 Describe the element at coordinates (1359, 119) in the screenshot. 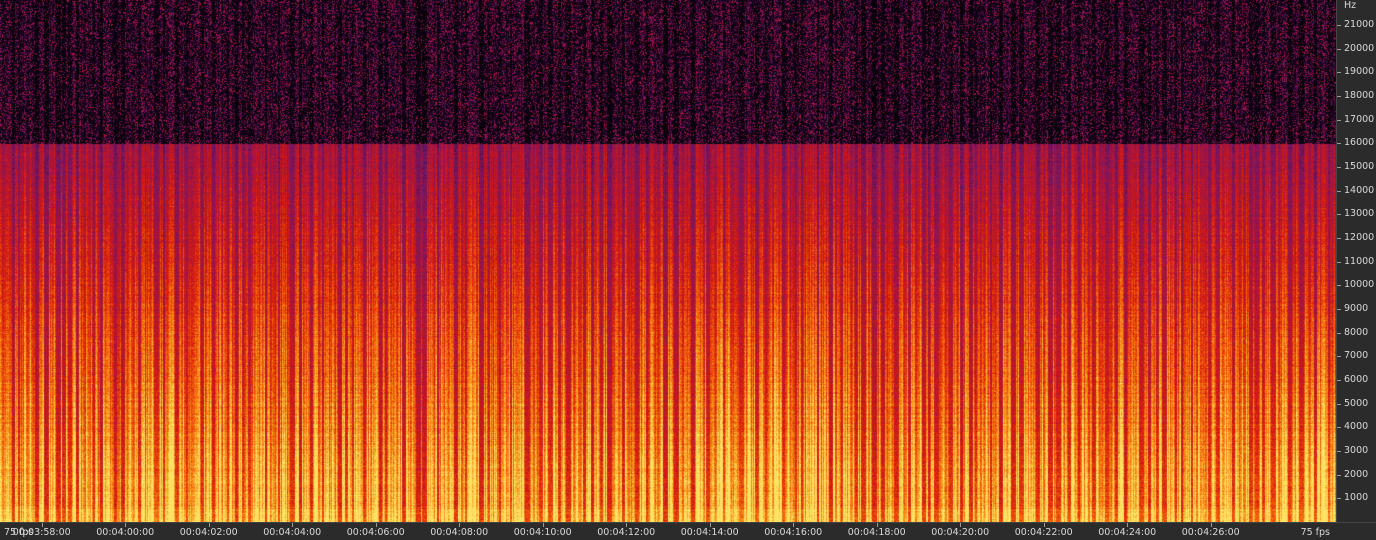

I see `frequency-tick-label: 17000` at that location.